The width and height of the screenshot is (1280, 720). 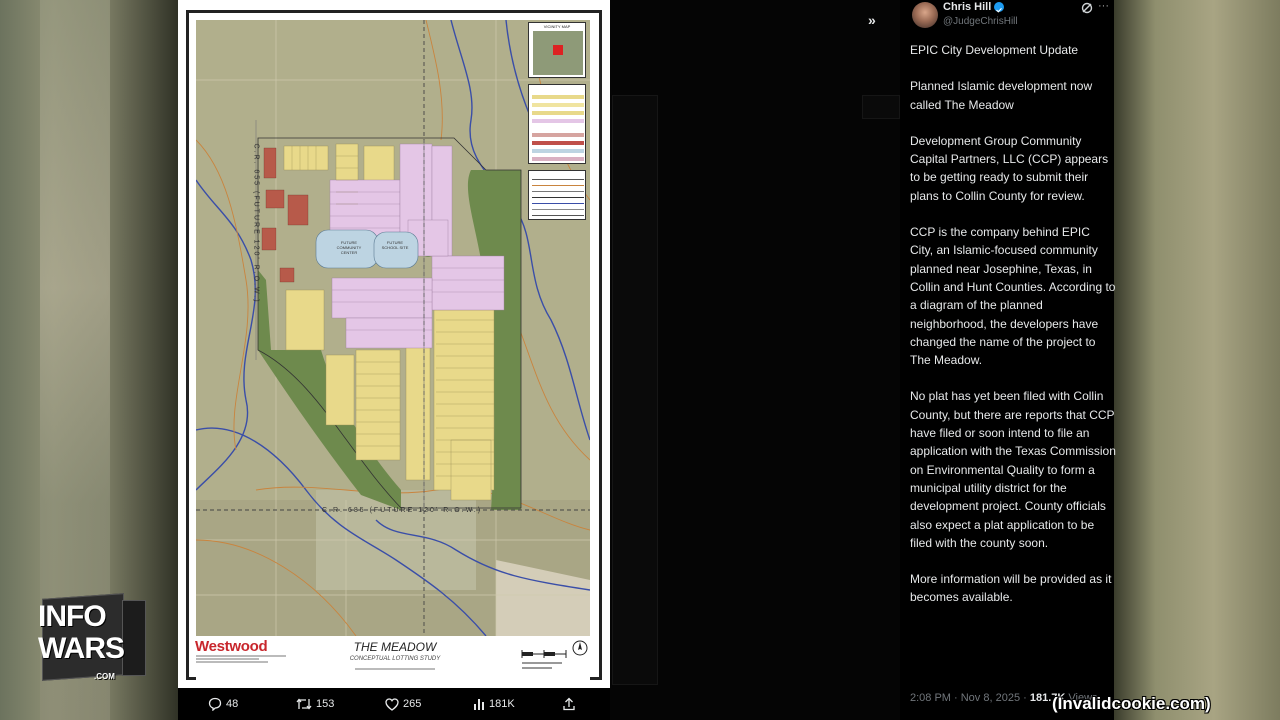 I want to click on verified-badge-icon, so click(x=999, y=7).